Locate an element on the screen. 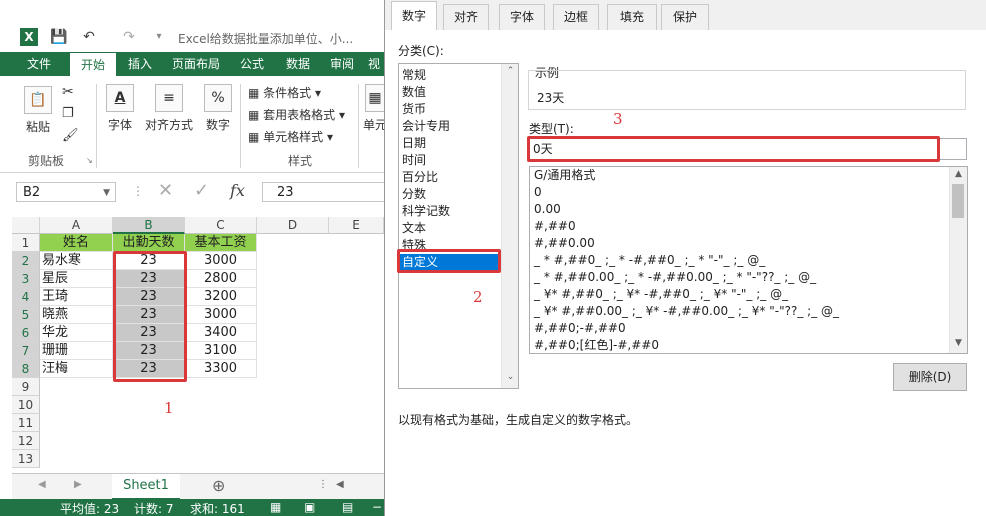  conditional-format-button: ▦ 条件格式 ▾ is located at coordinates (284, 92).